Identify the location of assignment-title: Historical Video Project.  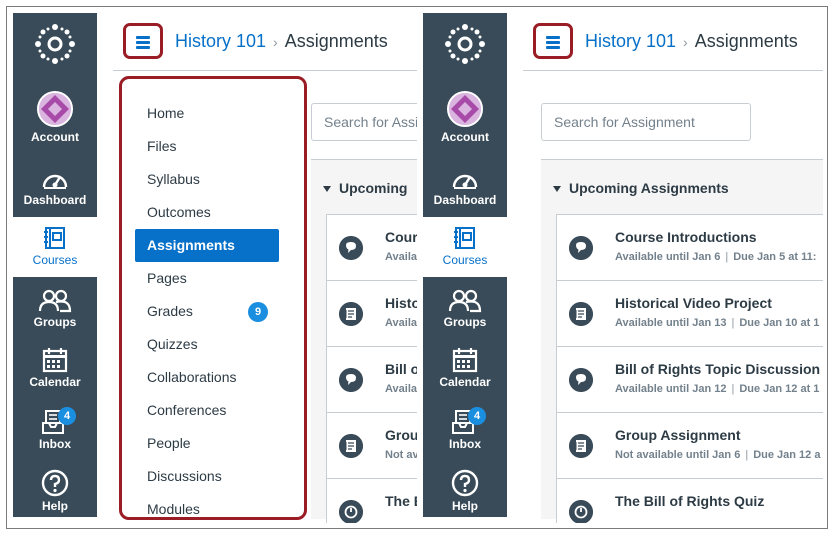
(693, 303).